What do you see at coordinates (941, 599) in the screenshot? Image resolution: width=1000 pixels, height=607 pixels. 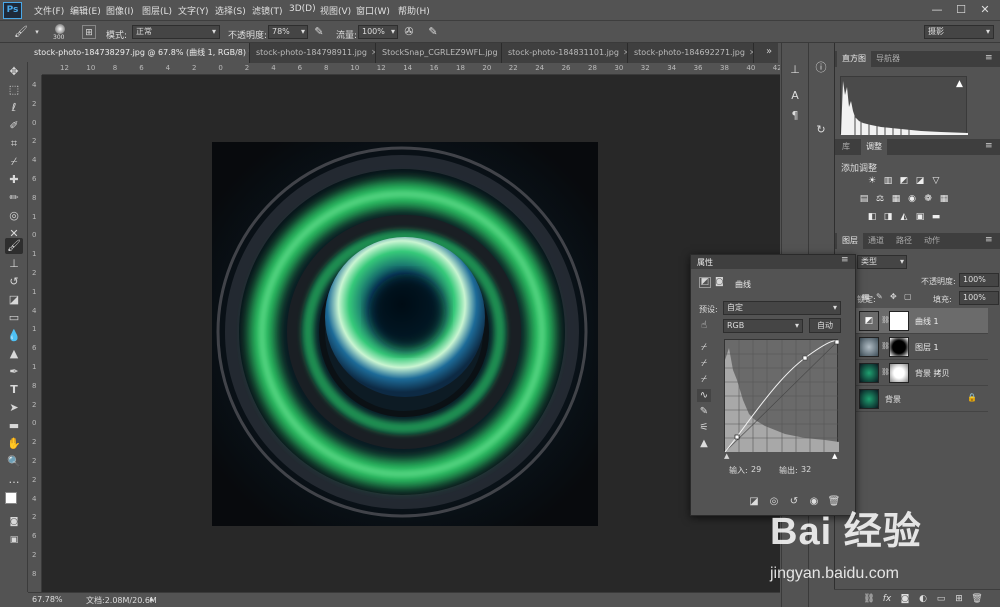 I see `new-group-icon: ▭` at bounding box center [941, 599].